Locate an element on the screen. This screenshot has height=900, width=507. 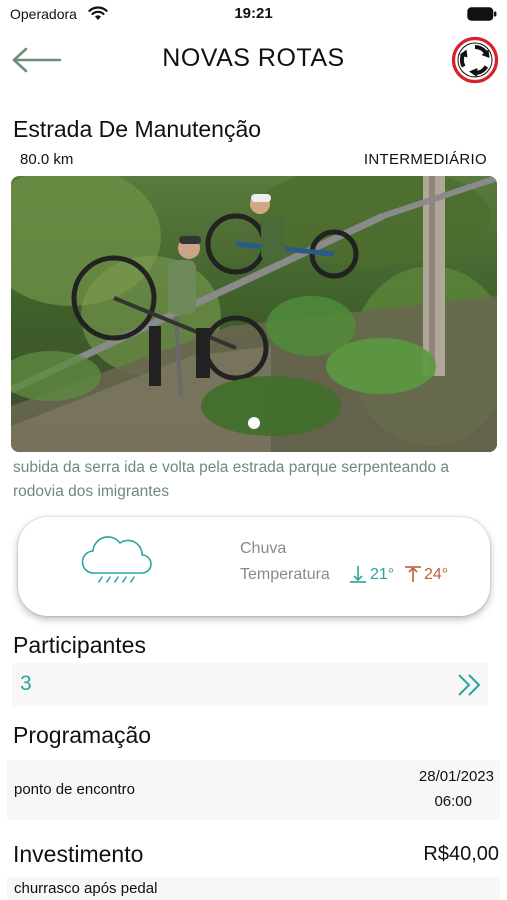
investment-title: Investimento is located at coordinates (78, 854).